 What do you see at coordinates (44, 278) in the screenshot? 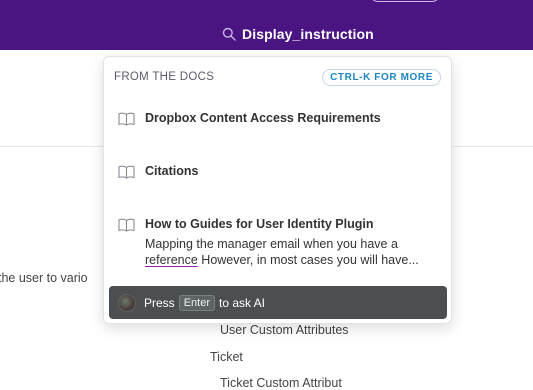
I see `background-paragraph-text: the user to vario` at bounding box center [44, 278].